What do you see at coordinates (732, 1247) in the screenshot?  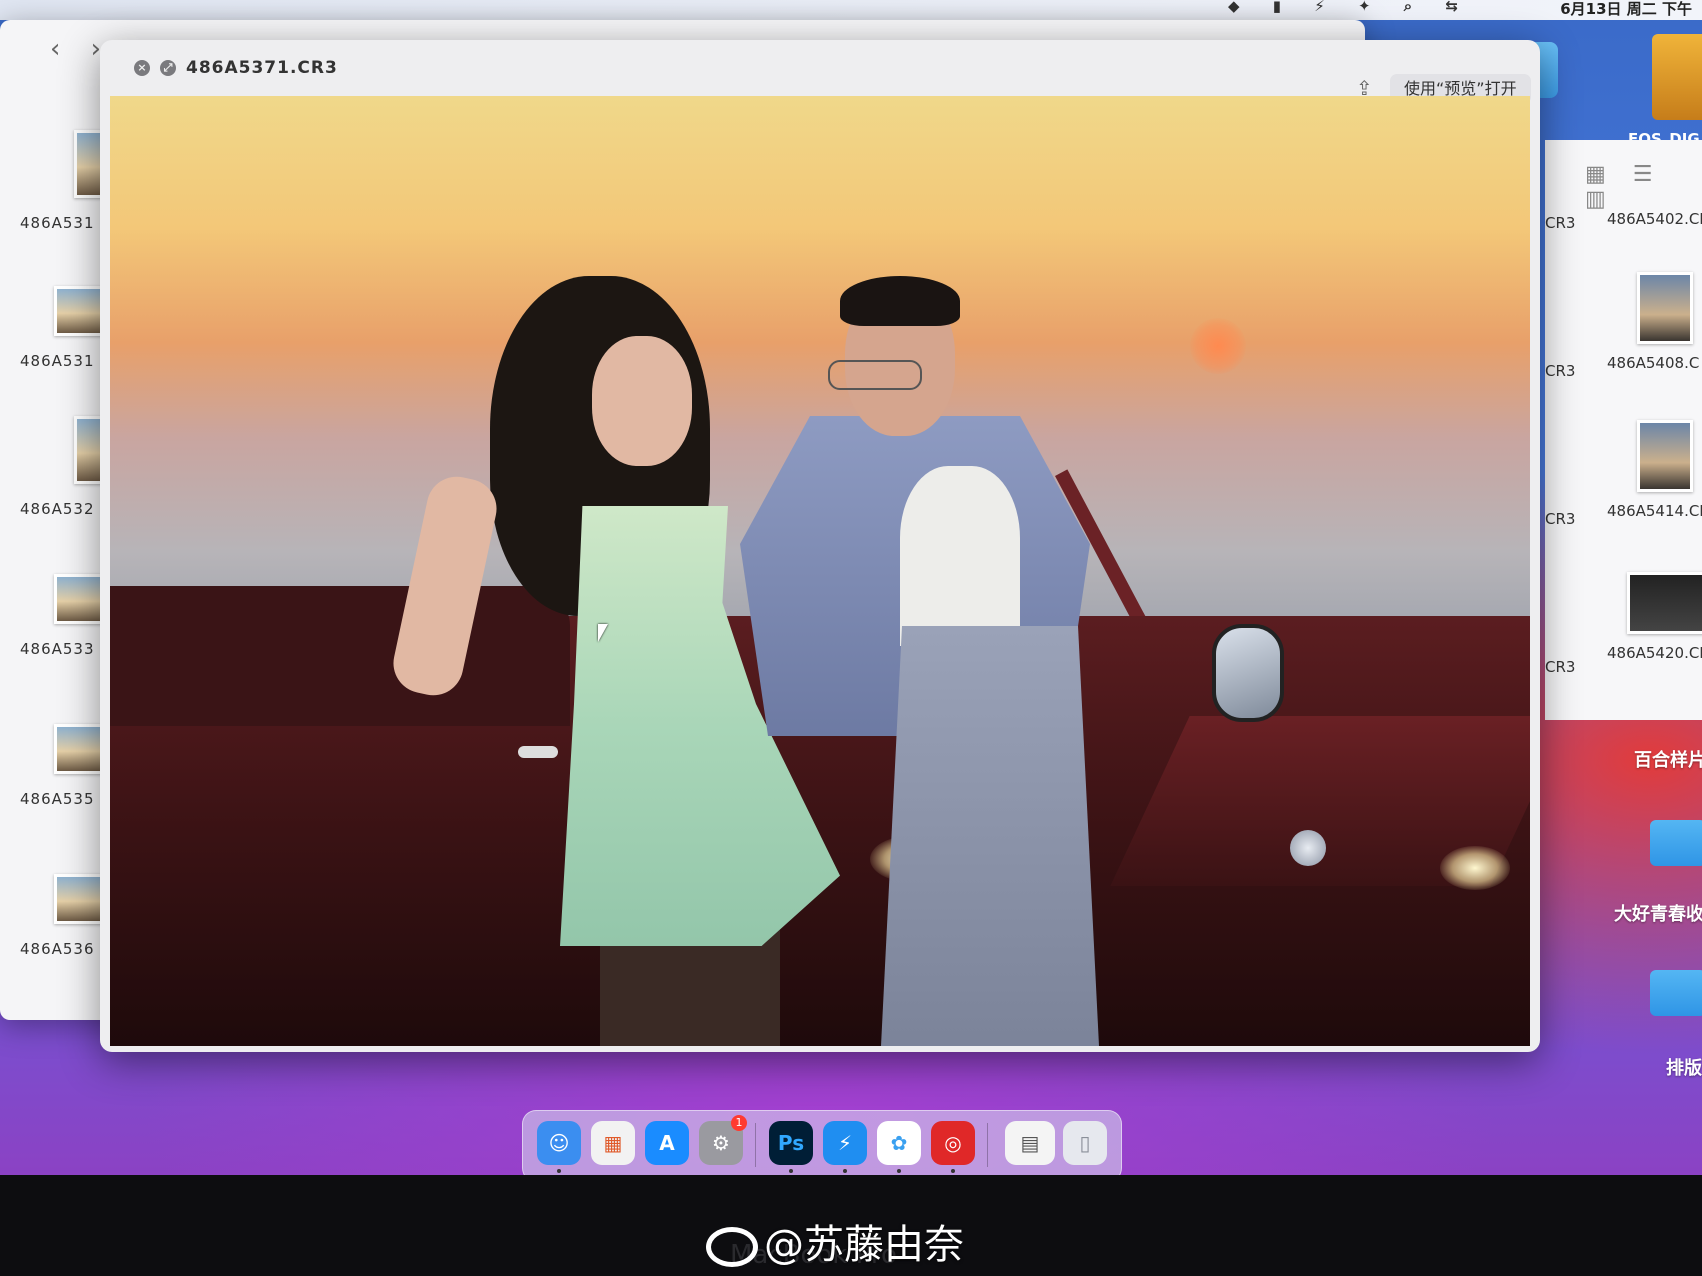 I see `weibo-icon` at bounding box center [732, 1247].